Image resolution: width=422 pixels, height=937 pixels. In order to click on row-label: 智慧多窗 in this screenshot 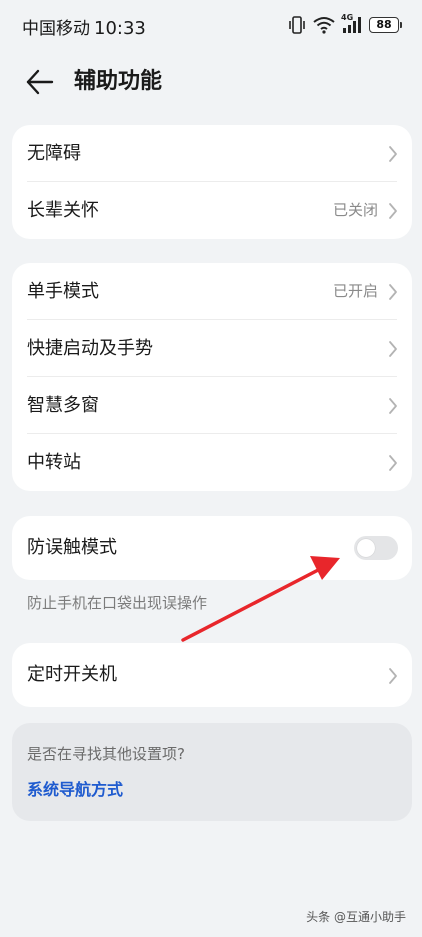, I will do `click(63, 405)`.